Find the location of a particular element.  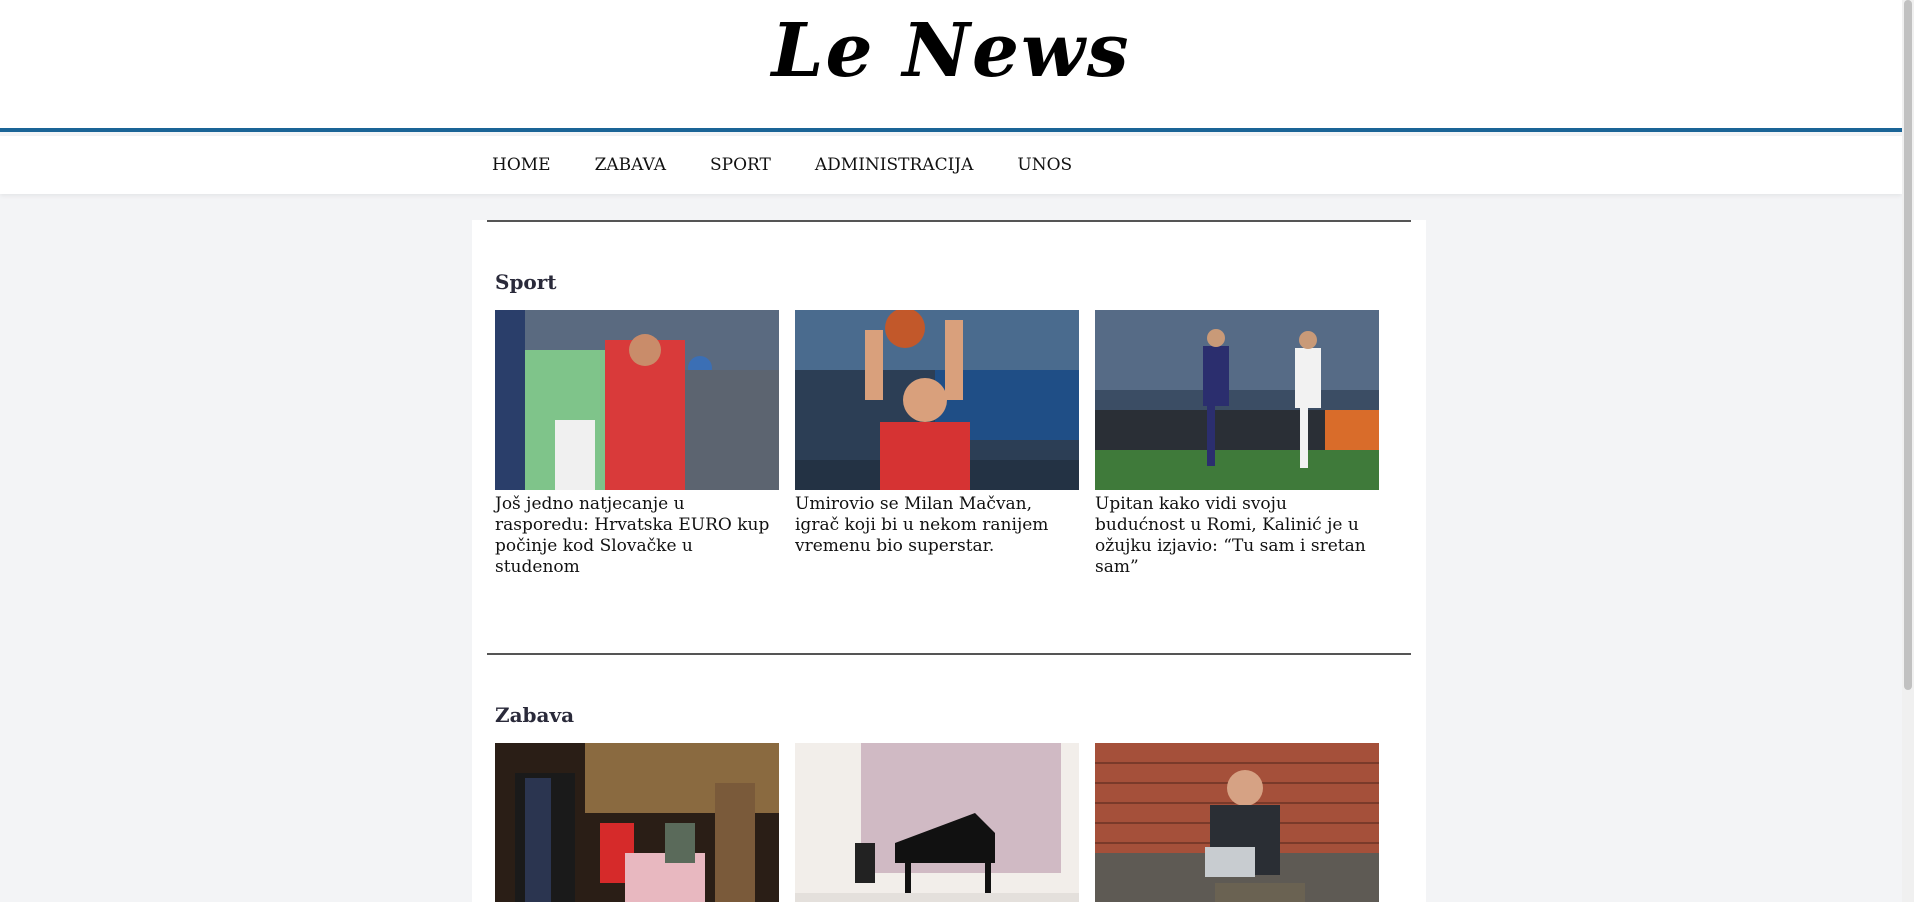

section-zabava: Zabava is located at coordinates (949, 777).